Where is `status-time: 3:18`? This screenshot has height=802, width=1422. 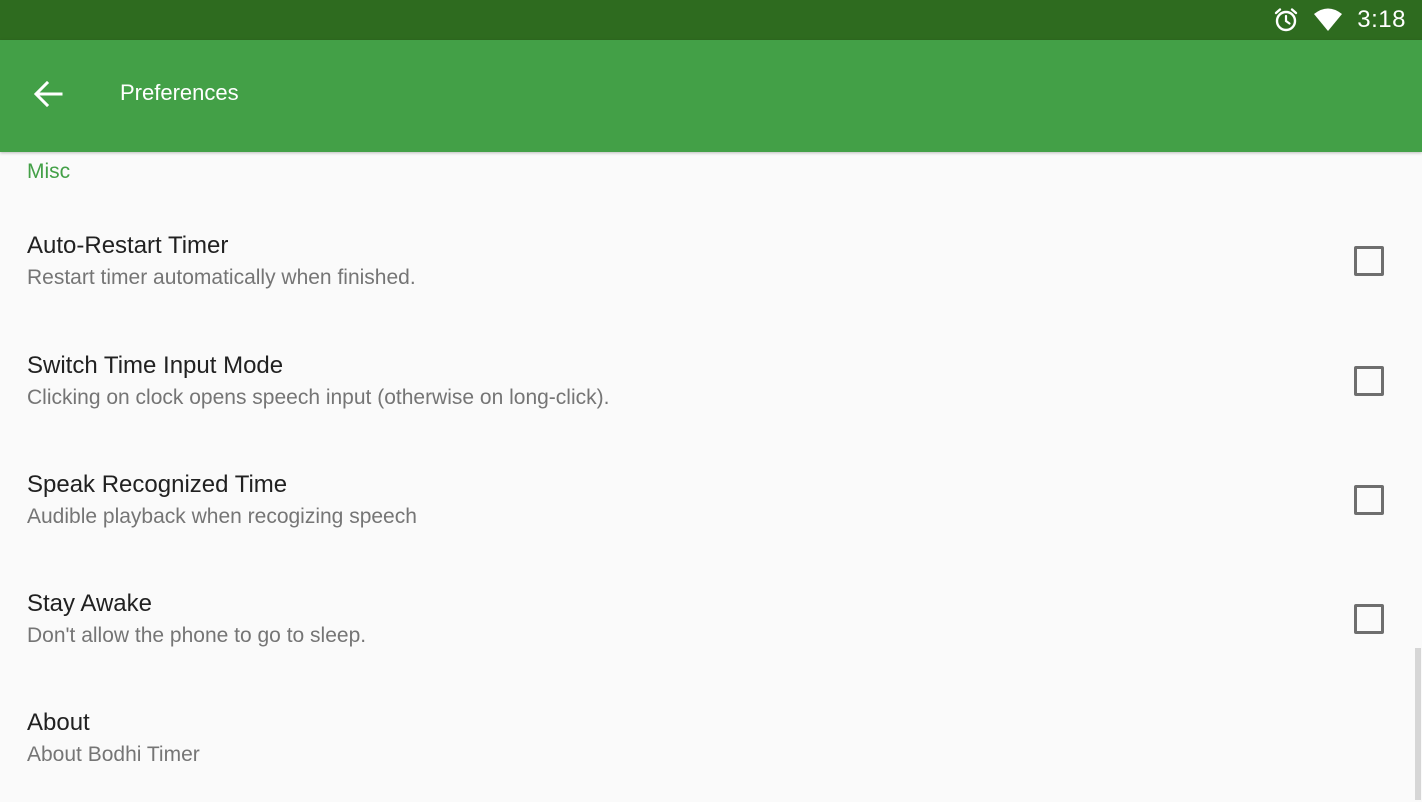 status-time: 3:18 is located at coordinates (1381, 19).